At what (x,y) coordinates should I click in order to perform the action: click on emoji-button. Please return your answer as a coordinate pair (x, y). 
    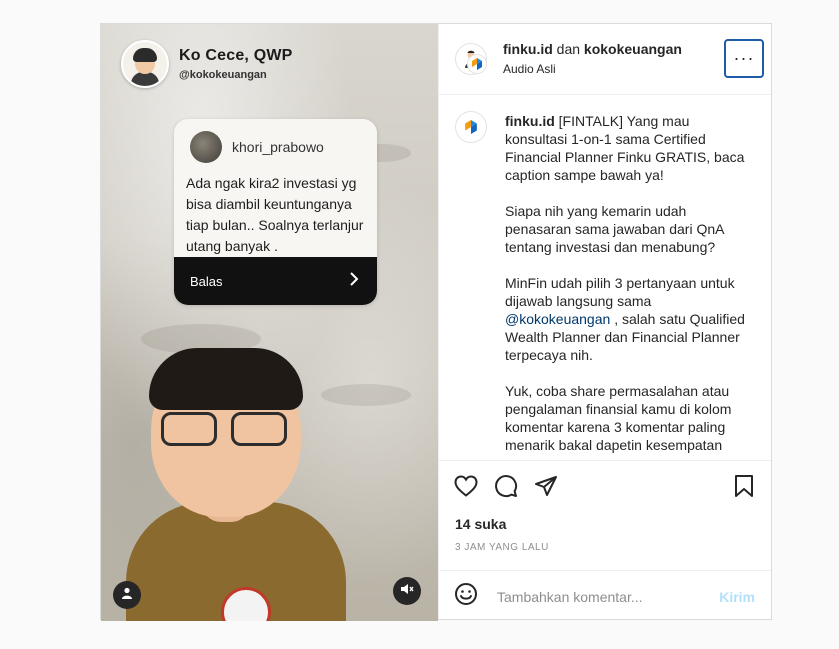
    Looking at the image, I should click on (466, 596).